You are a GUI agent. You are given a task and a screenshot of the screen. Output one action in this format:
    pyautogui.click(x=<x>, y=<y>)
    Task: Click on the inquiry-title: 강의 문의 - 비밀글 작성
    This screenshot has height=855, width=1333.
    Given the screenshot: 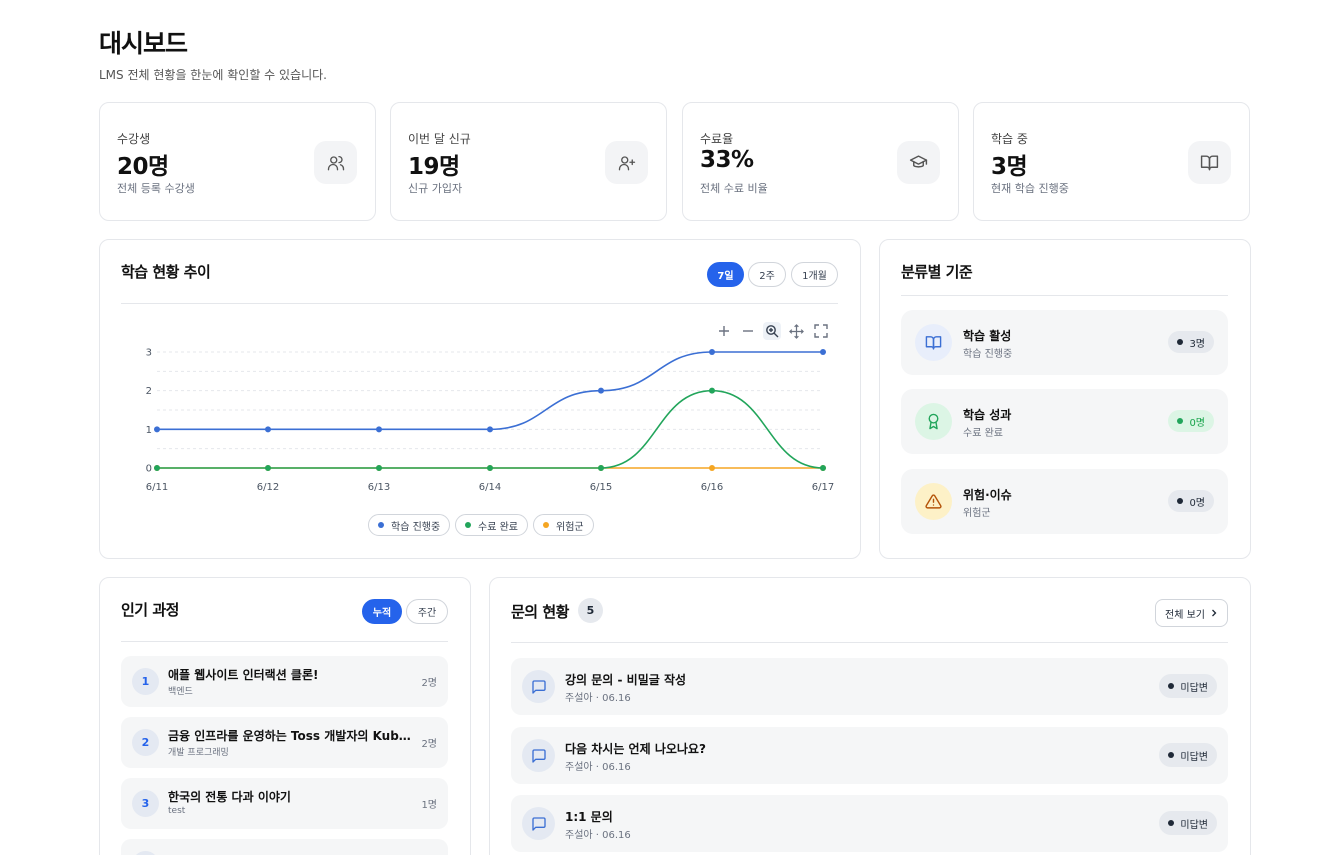 What is the action you would take?
    pyautogui.click(x=626, y=680)
    